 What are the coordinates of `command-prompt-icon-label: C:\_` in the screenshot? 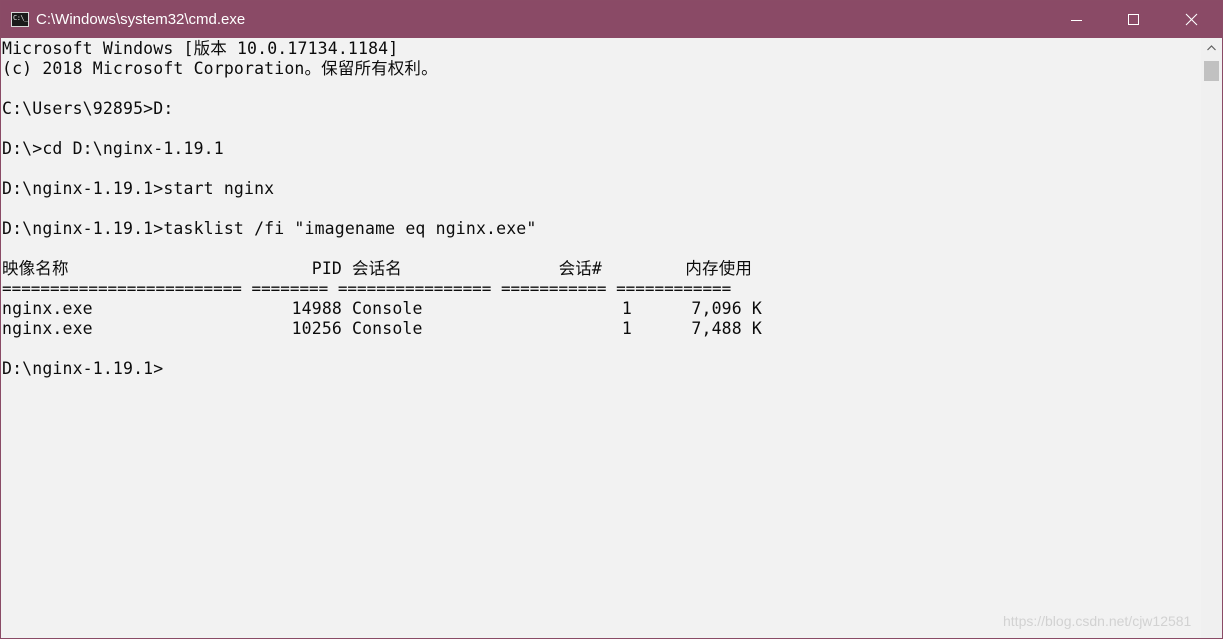 It's located at (20, 18).